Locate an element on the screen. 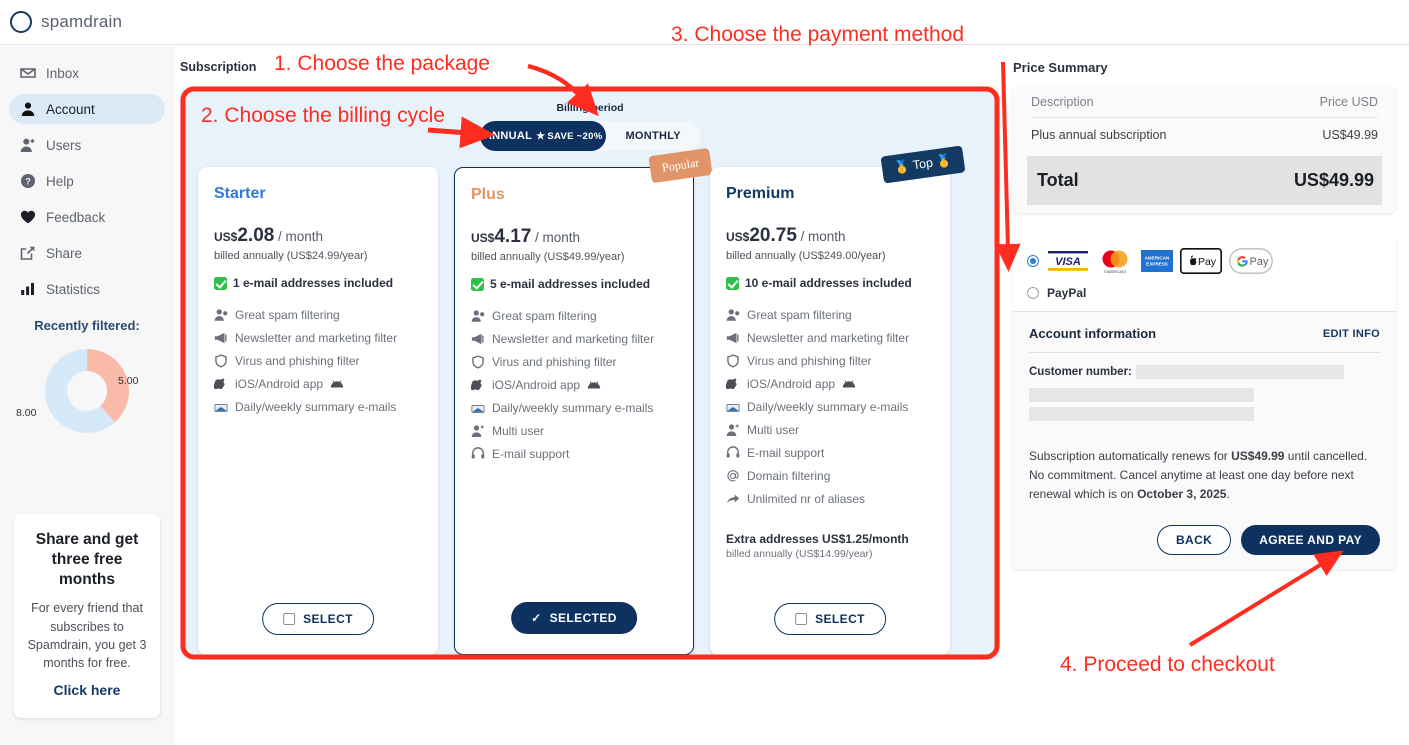 The image size is (1409, 745). sidebar-item-label: Share is located at coordinates (64, 253).